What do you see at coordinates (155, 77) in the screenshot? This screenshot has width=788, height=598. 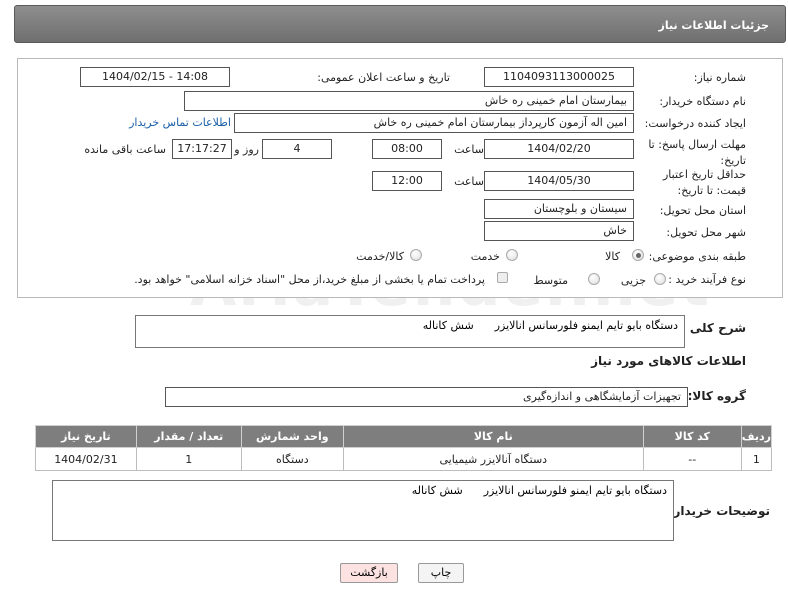 I see `announce-datetime-field: 1404/02/15 - 14:08` at bounding box center [155, 77].